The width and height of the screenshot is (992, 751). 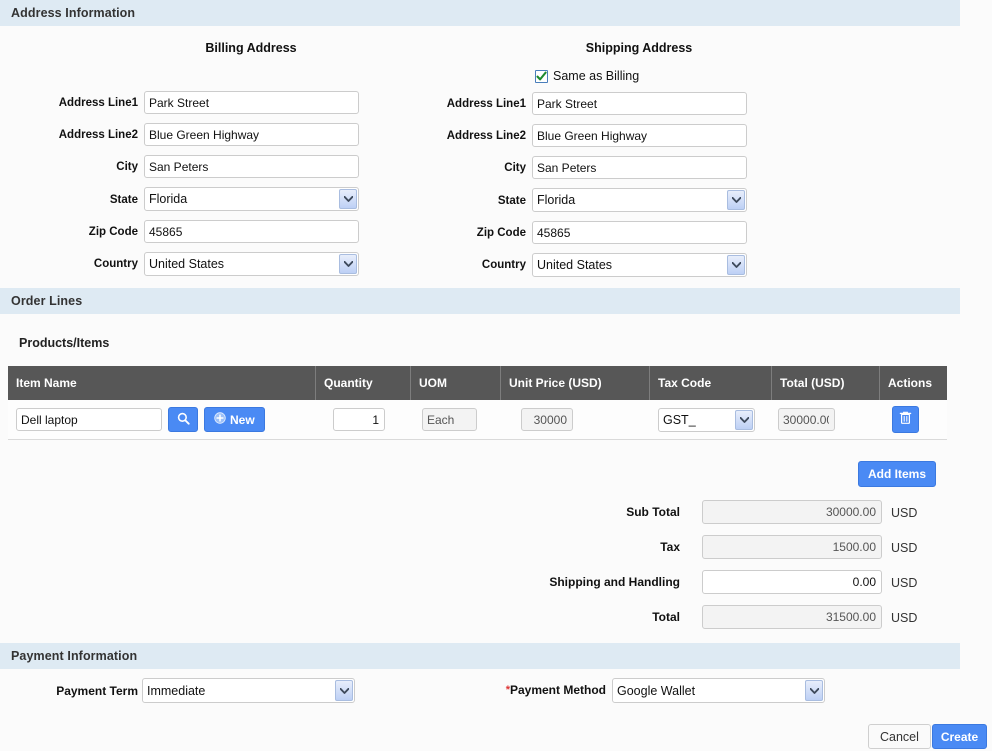 What do you see at coordinates (97, 691) in the screenshot?
I see `payment-term-label: Payment Term` at bounding box center [97, 691].